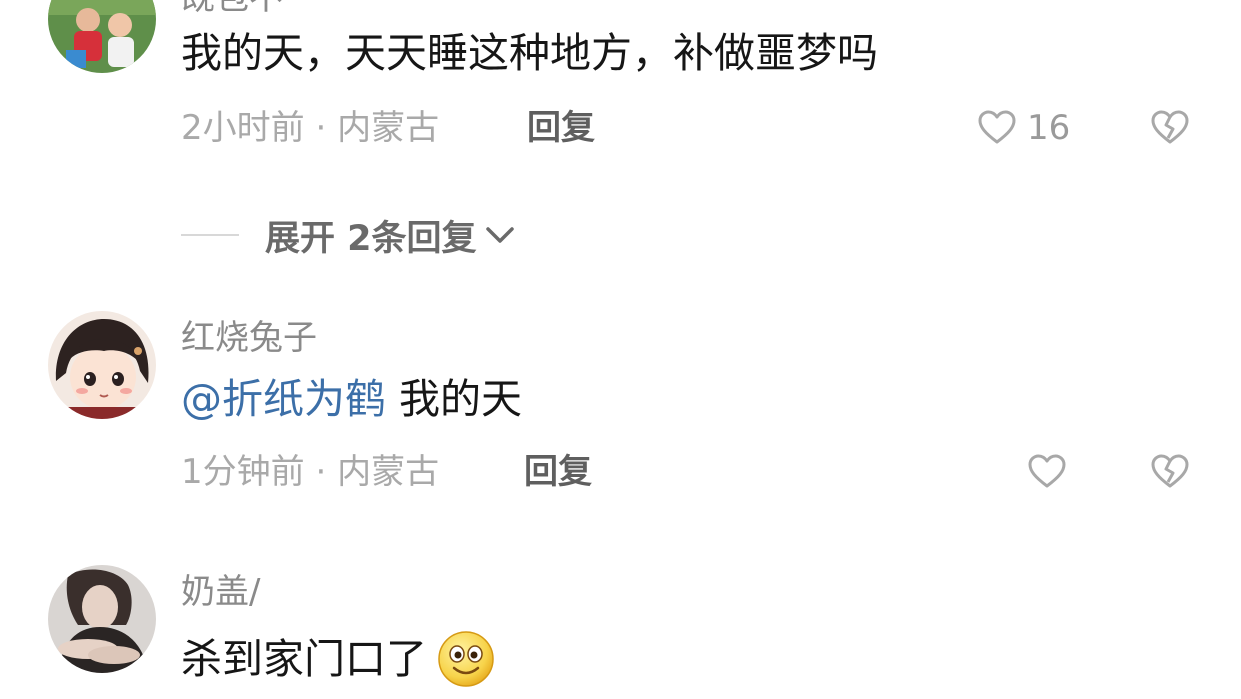 The image size is (1241, 699). What do you see at coordinates (283, 399) in the screenshot?
I see `mention-link: @折纸为鹤` at bounding box center [283, 399].